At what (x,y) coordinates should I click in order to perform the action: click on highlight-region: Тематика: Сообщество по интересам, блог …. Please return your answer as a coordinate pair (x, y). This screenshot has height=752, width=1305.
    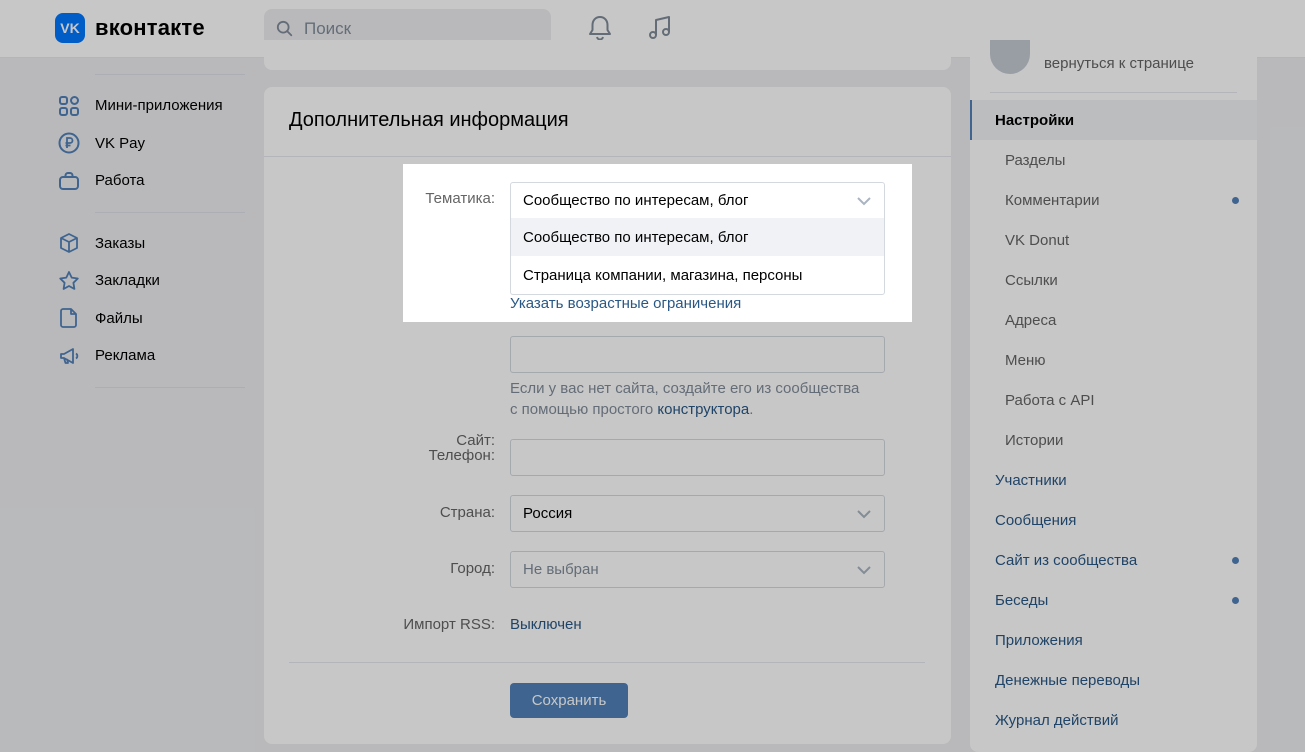
    Looking at the image, I should click on (657, 243).